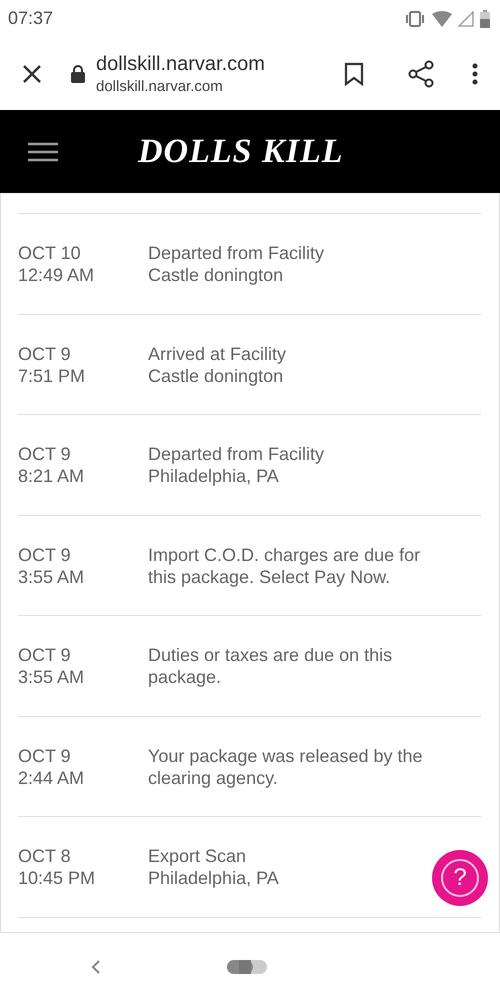 The width and height of the screenshot is (500, 1000). What do you see at coordinates (57, 275) in the screenshot?
I see `event-time: 12:49 AM` at bounding box center [57, 275].